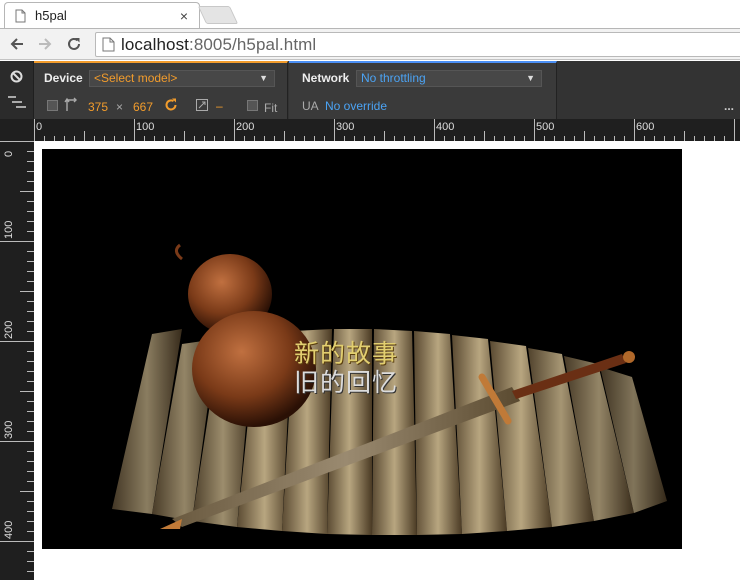  I want to click on title-text: 新的故事 旧的回忆, so click(346, 368).